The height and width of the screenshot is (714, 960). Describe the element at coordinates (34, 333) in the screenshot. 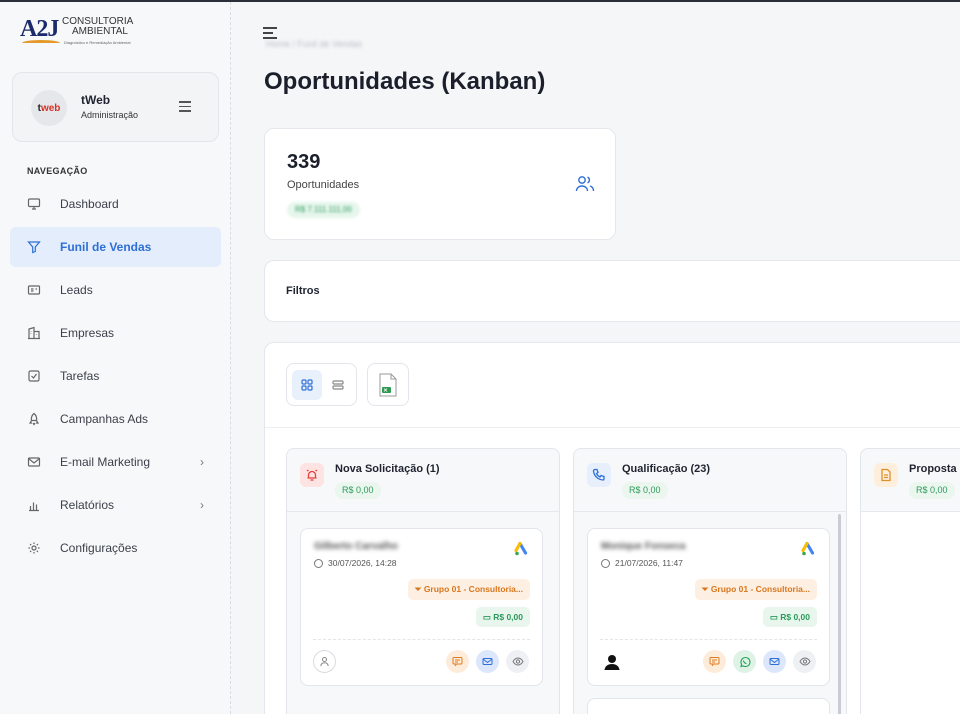

I see `building-icon` at that location.